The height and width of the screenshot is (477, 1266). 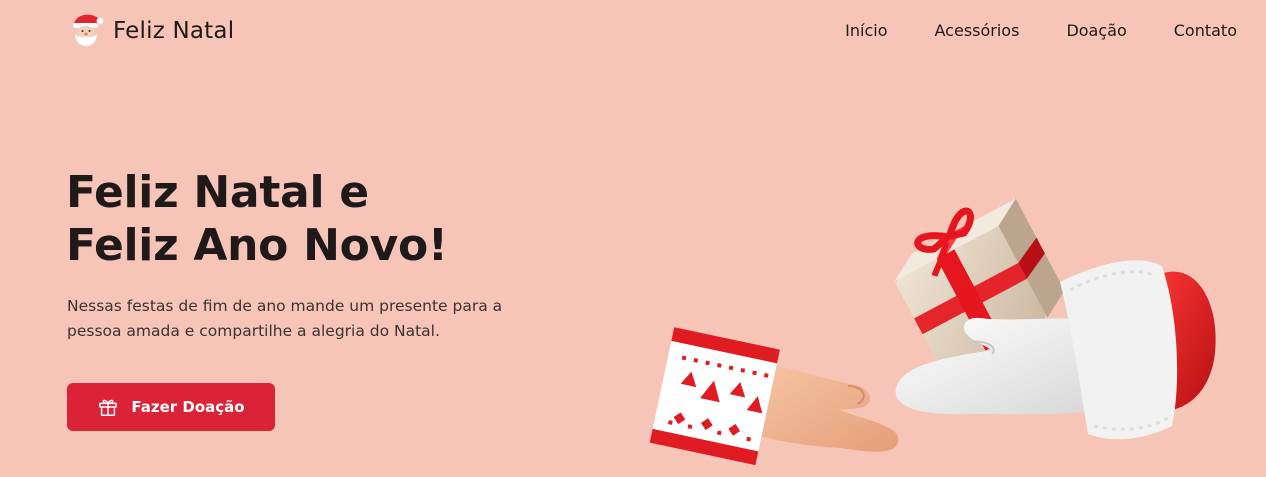 What do you see at coordinates (108, 407) in the screenshot?
I see `gift-icon` at bounding box center [108, 407].